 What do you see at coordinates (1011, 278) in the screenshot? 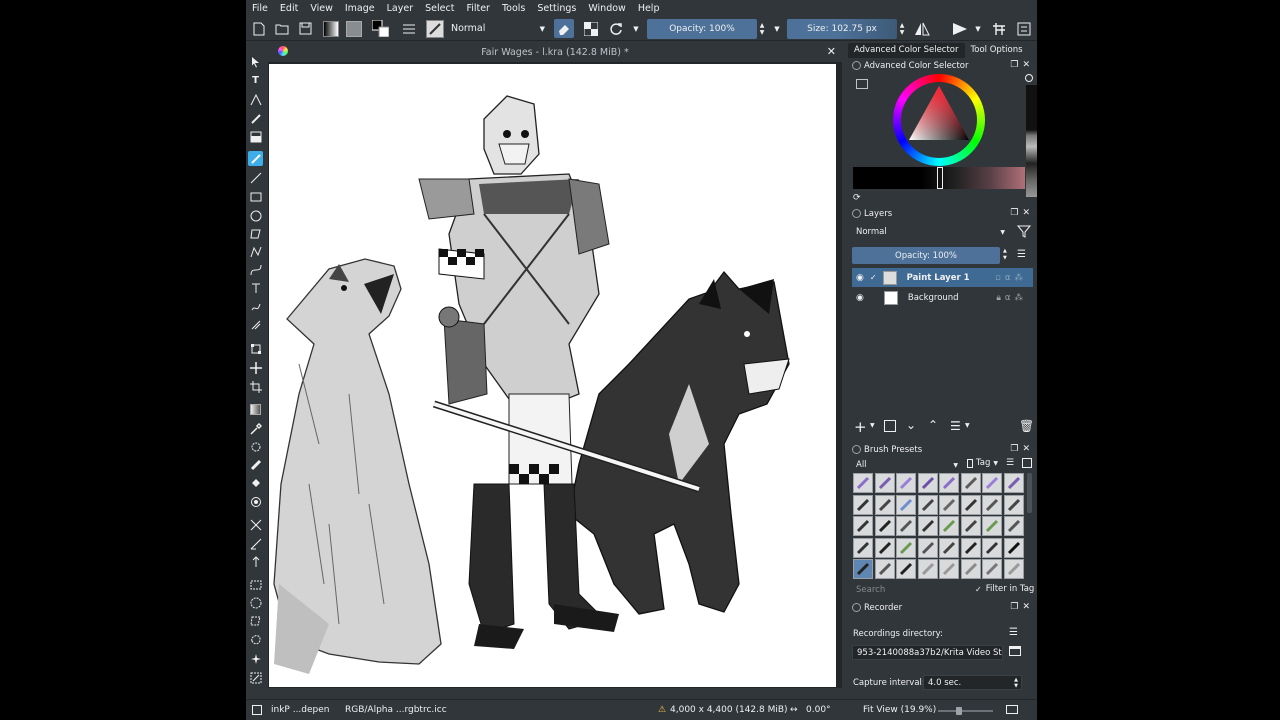
I see `layer-properties-icons: ▫α⁂` at bounding box center [1011, 278].